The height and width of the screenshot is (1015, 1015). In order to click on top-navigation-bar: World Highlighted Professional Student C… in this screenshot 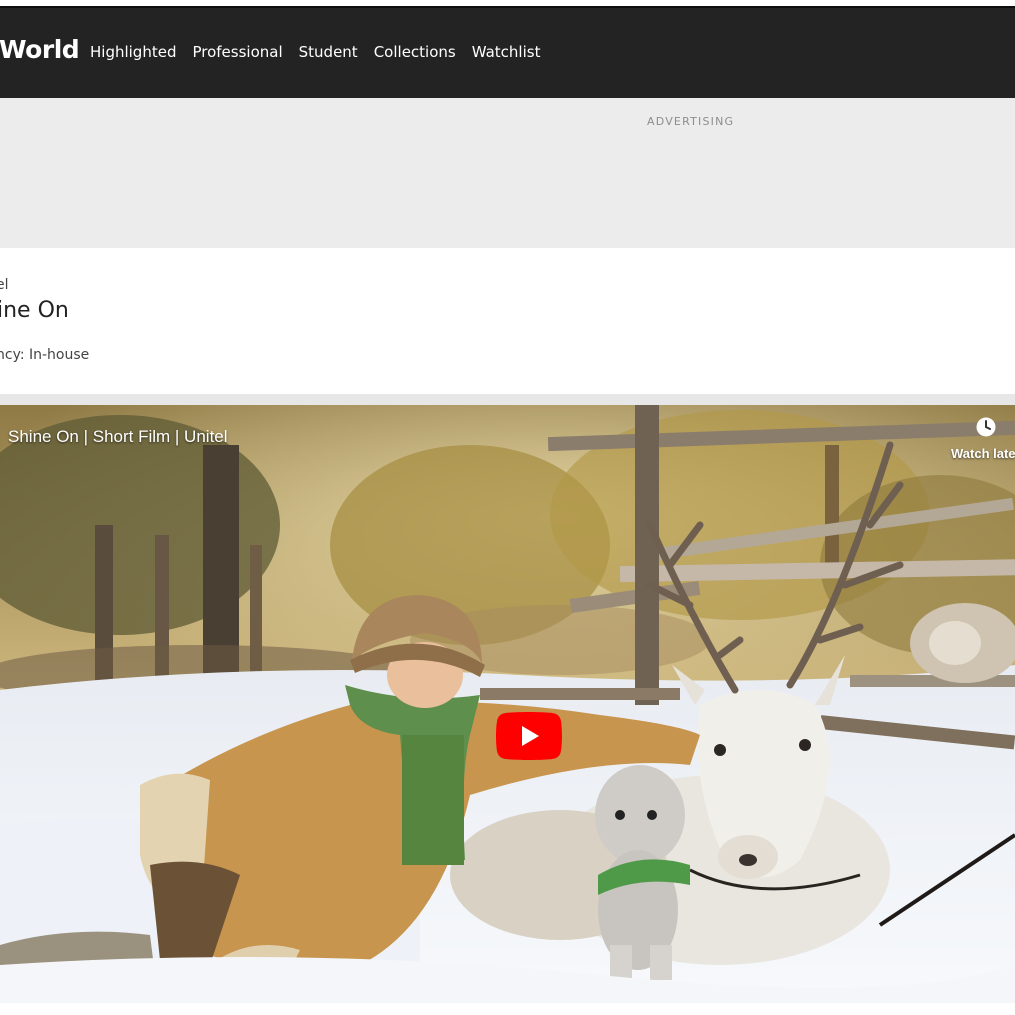, I will do `click(507, 52)`.